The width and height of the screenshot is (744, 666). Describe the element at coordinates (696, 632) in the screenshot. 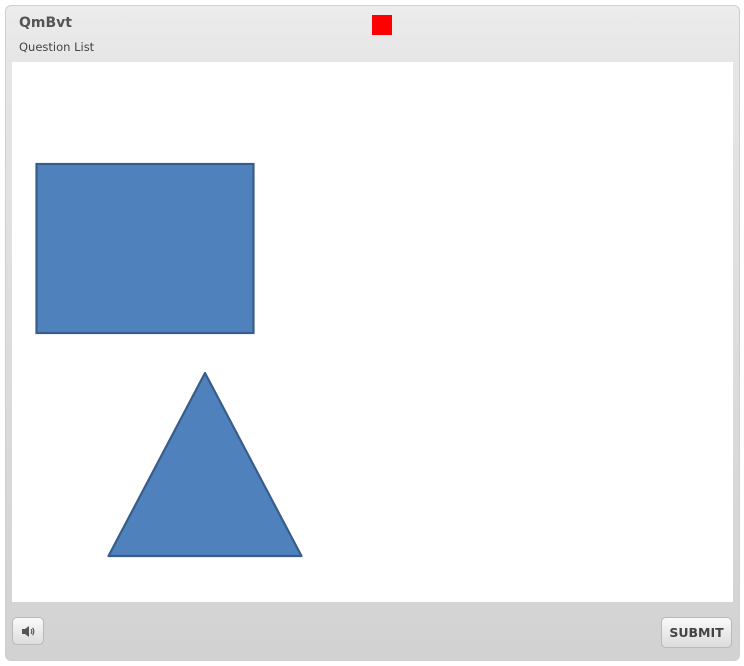

I see `submit-button: SUBMIT` at that location.